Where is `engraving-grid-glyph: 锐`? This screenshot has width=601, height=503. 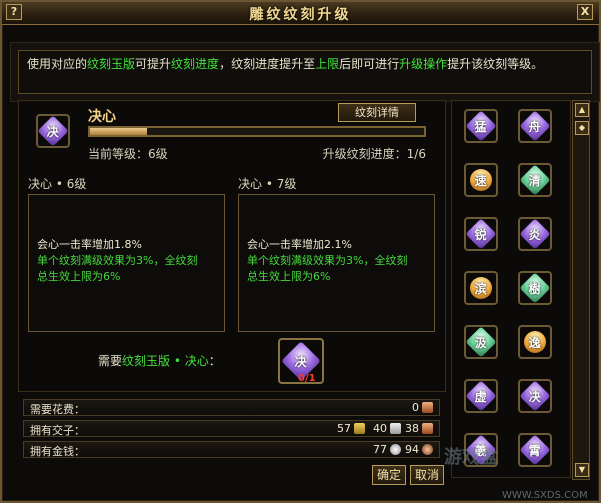 engraving-grid-glyph: 锐 is located at coordinates (481, 234).